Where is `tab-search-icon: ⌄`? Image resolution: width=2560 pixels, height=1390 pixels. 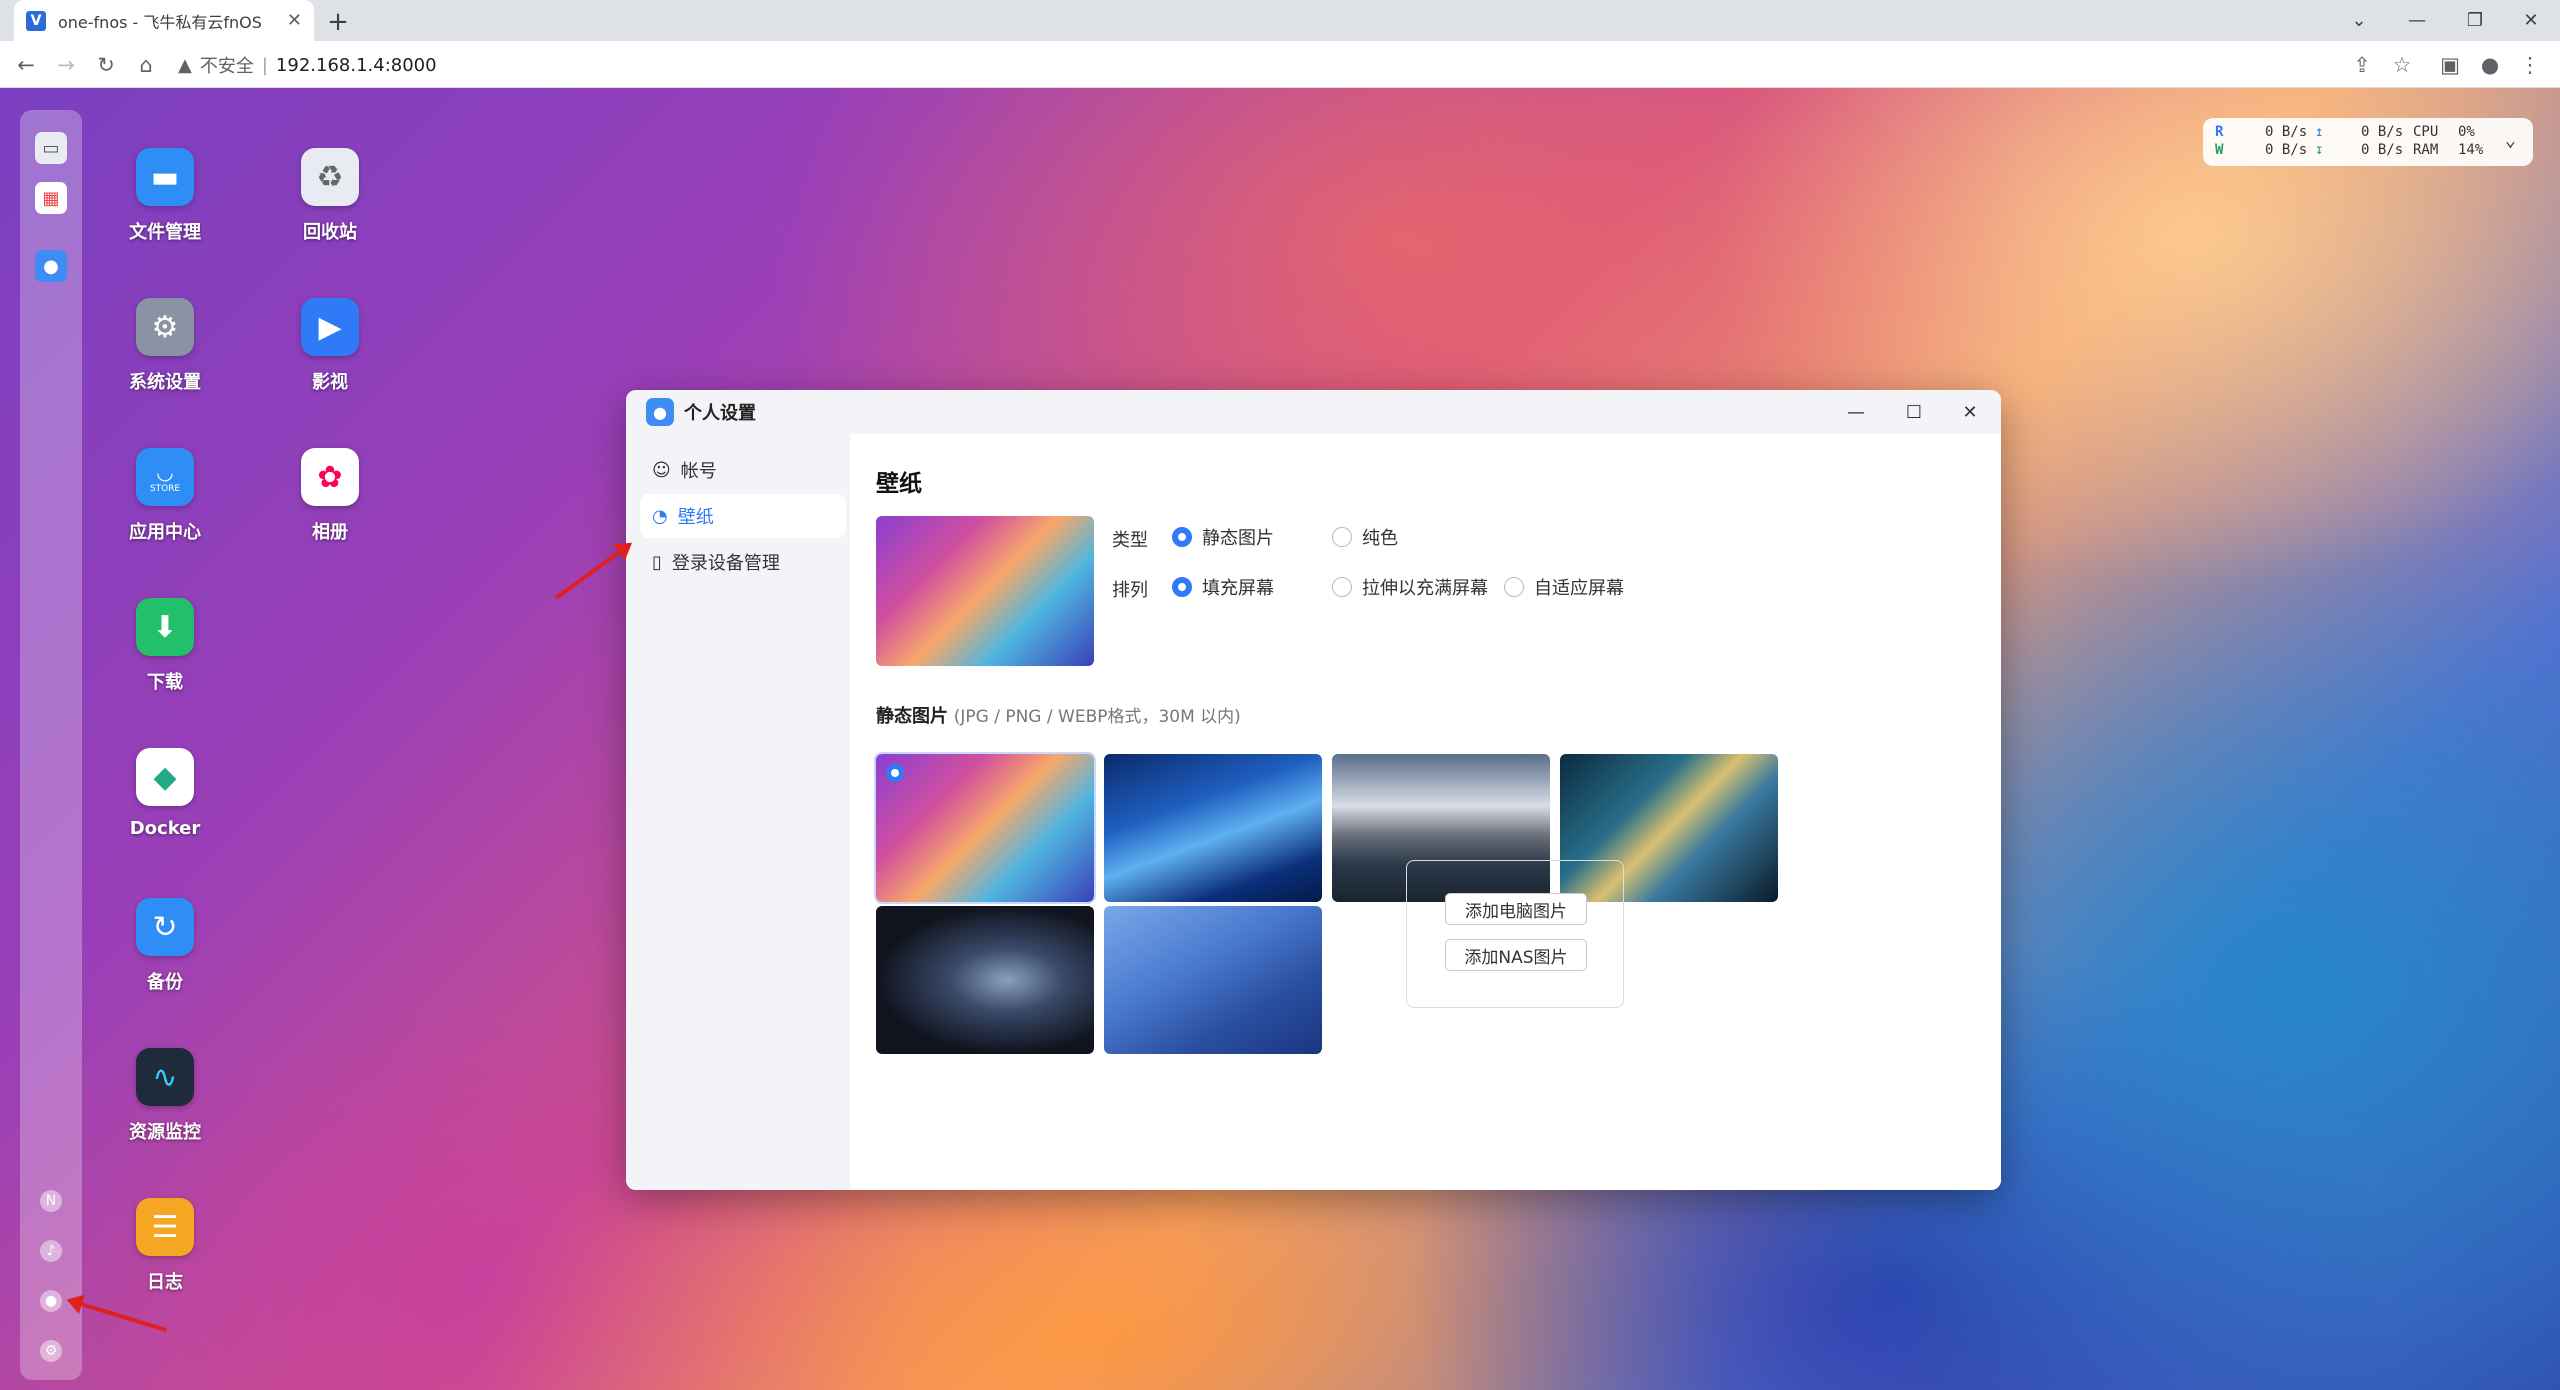
tab-search-icon: ⌄ is located at coordinates (2359, 20).